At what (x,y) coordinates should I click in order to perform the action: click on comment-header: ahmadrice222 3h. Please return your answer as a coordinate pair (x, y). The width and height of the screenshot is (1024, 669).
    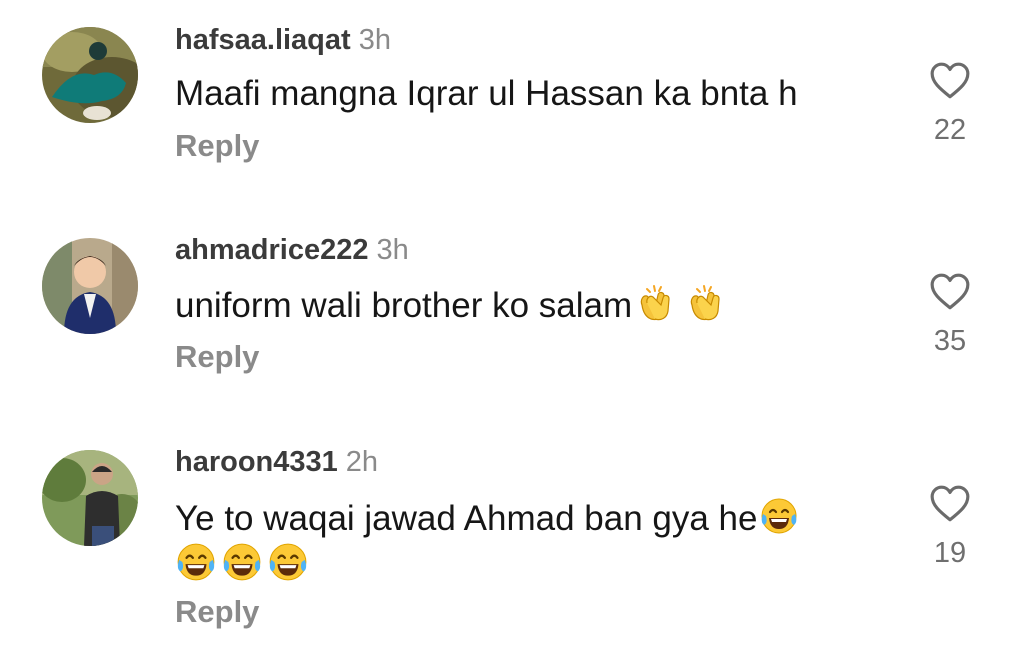
    Looking at the image, I should click on (292, 250).